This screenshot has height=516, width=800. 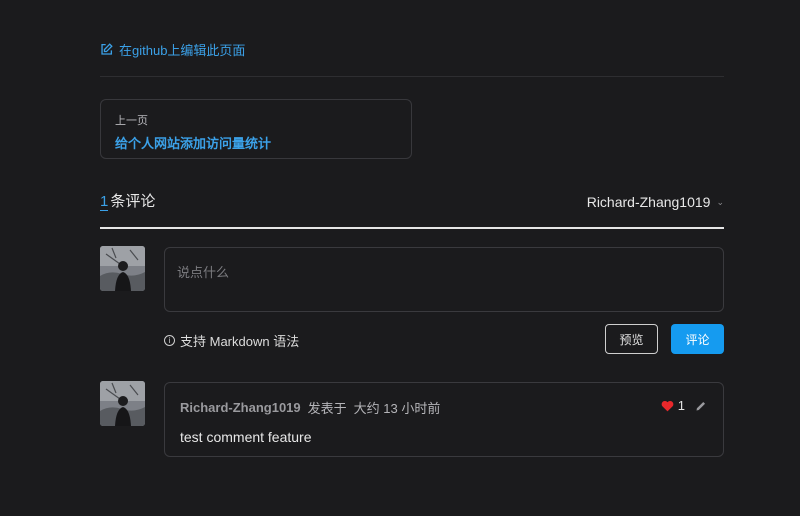 What do you see at coordinates (397, 408) in the screenshot?
I see `comment-time: 大约 13 小时前` at bounding box center [397, 408].